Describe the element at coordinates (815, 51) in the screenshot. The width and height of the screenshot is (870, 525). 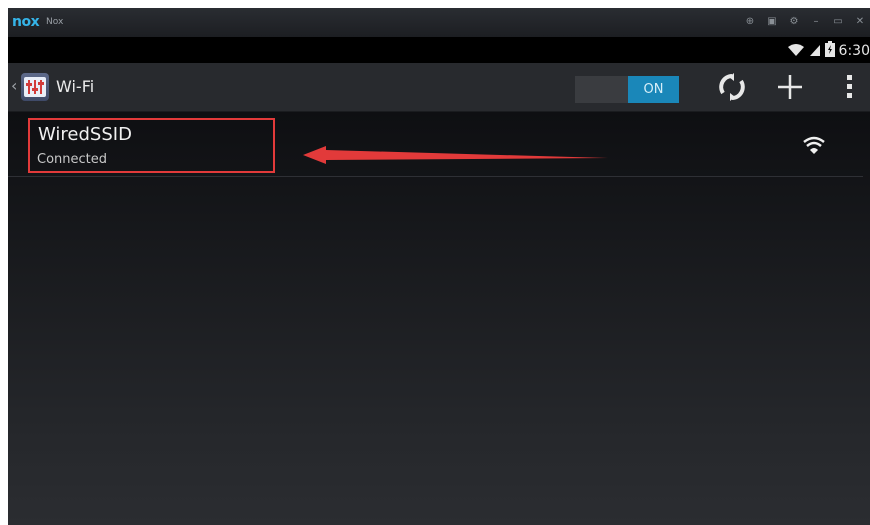
I see `cell-signal-icon` at that location.